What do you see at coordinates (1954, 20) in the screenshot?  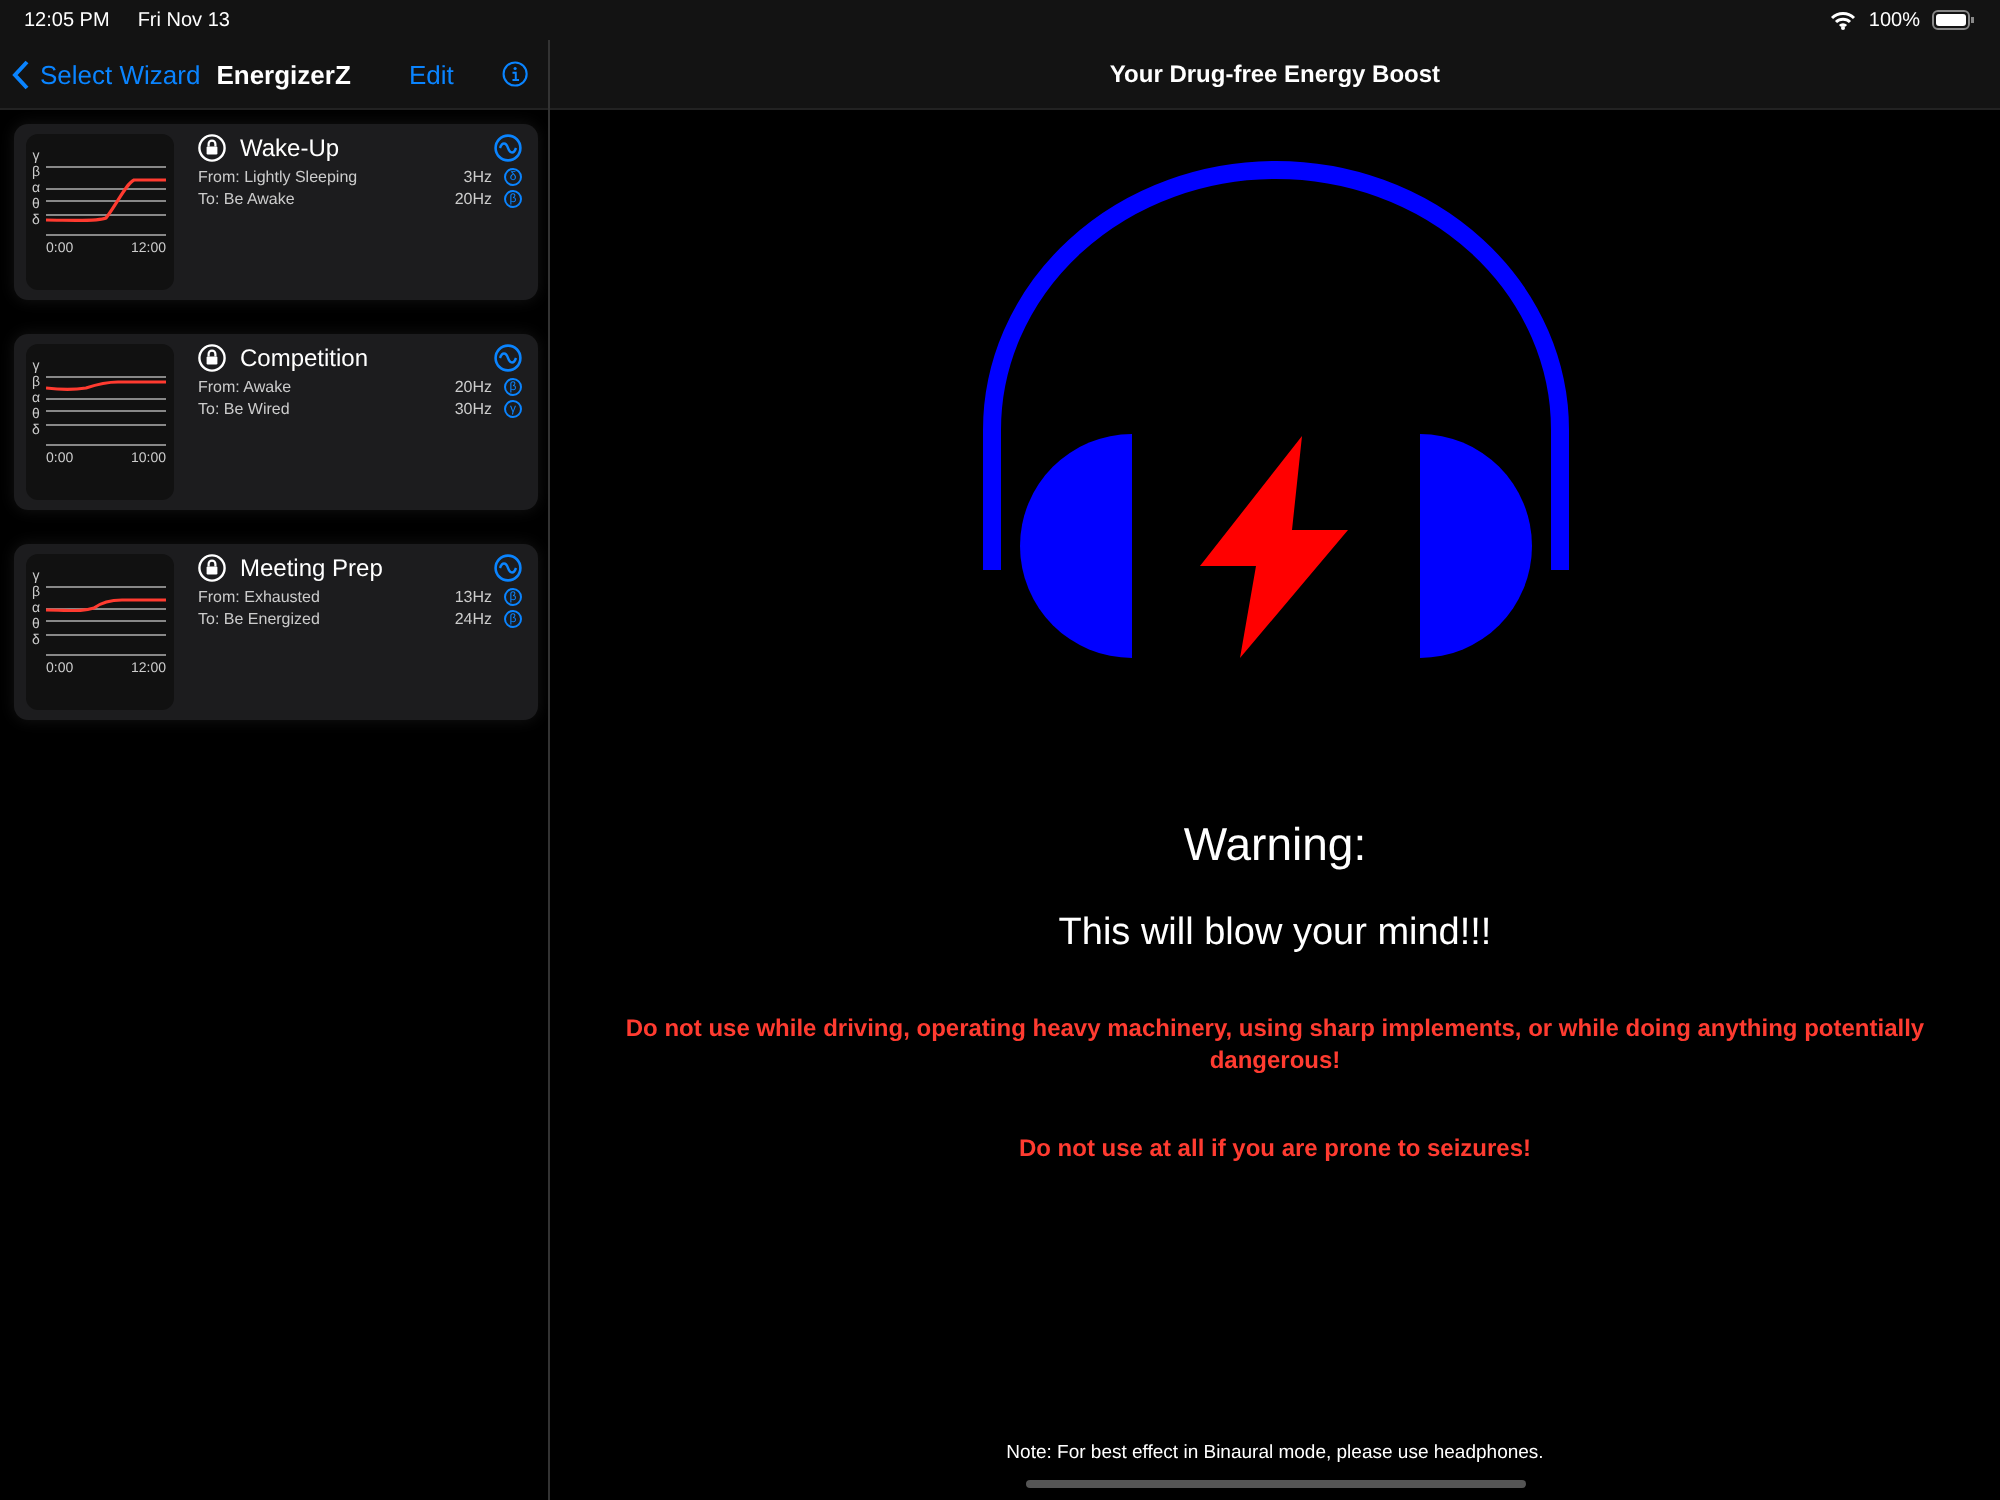 I see `battery-icon` at bounding box center [1954, 20].